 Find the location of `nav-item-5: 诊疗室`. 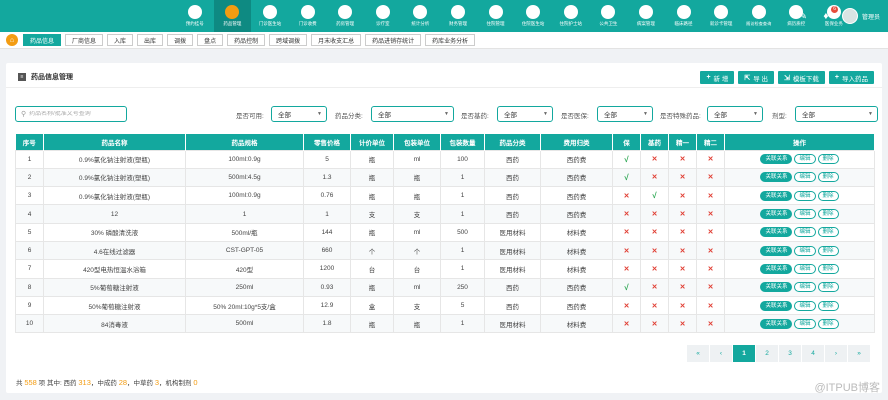

nav-item-5: 诊疗室 is located at coordinates (383, 16).